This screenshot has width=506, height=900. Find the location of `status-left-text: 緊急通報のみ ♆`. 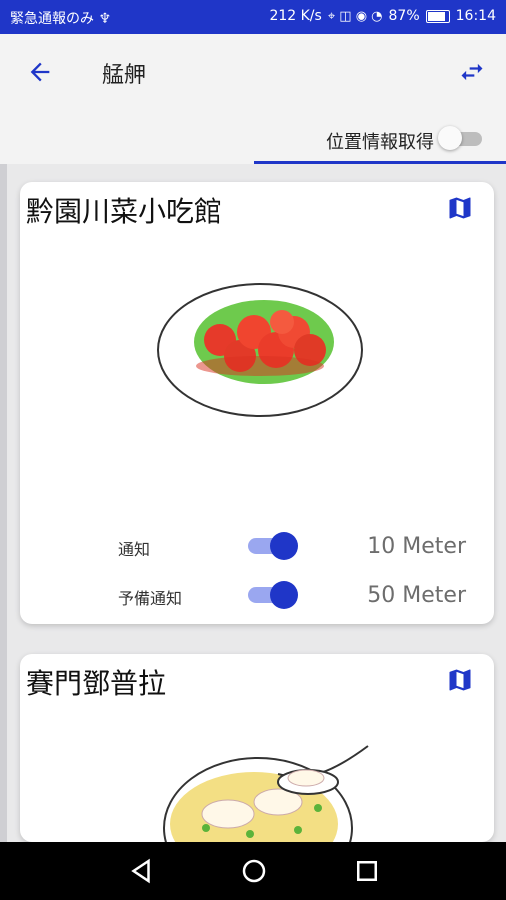

status-left-text: 緊急通報のみ ♆ is located at coordinates (61, 19).